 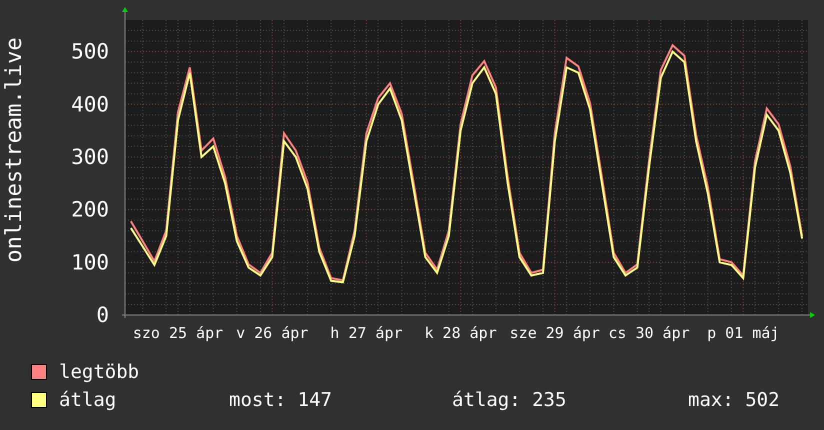 I want to click on y-tick-label: 300, so click(x=90, y=156).